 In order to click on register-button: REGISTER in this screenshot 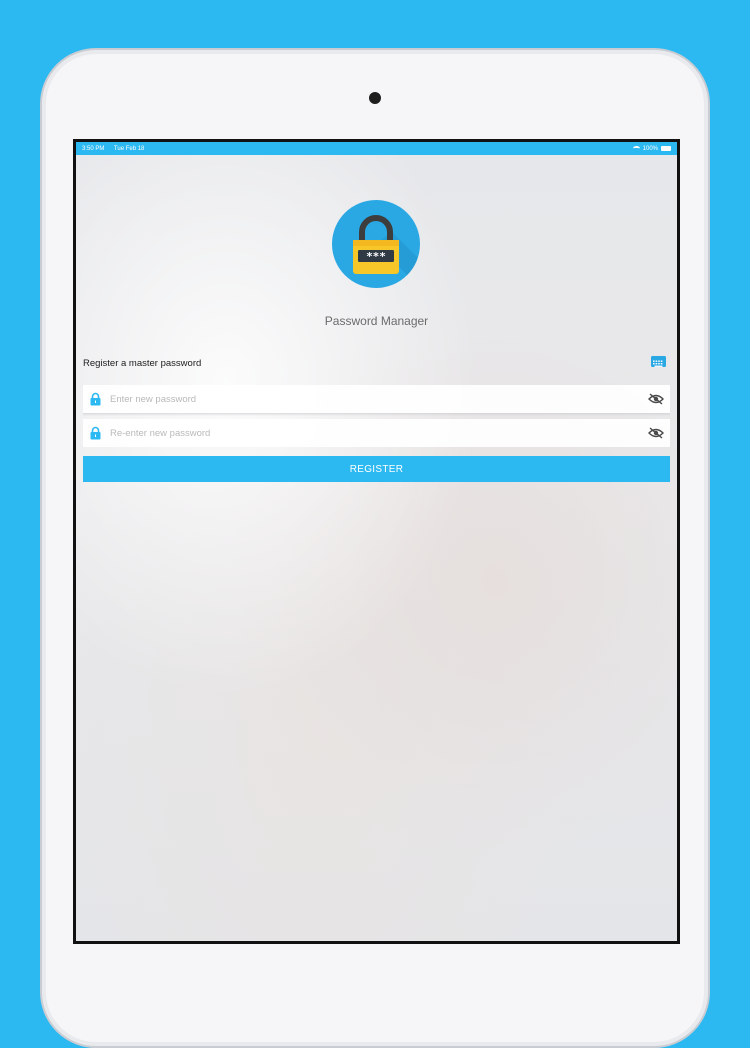, I will do `click(376, 469)`.